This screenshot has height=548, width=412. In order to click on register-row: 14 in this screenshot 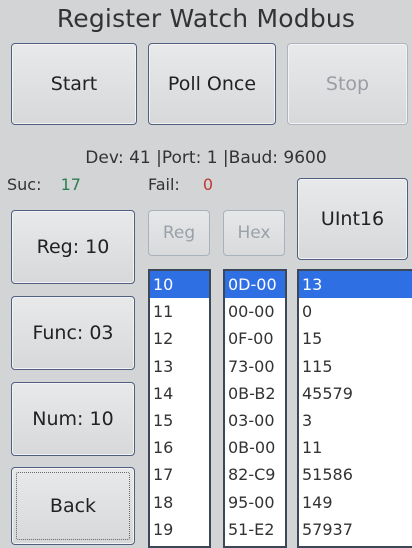, I will do `click(179, 393)`.